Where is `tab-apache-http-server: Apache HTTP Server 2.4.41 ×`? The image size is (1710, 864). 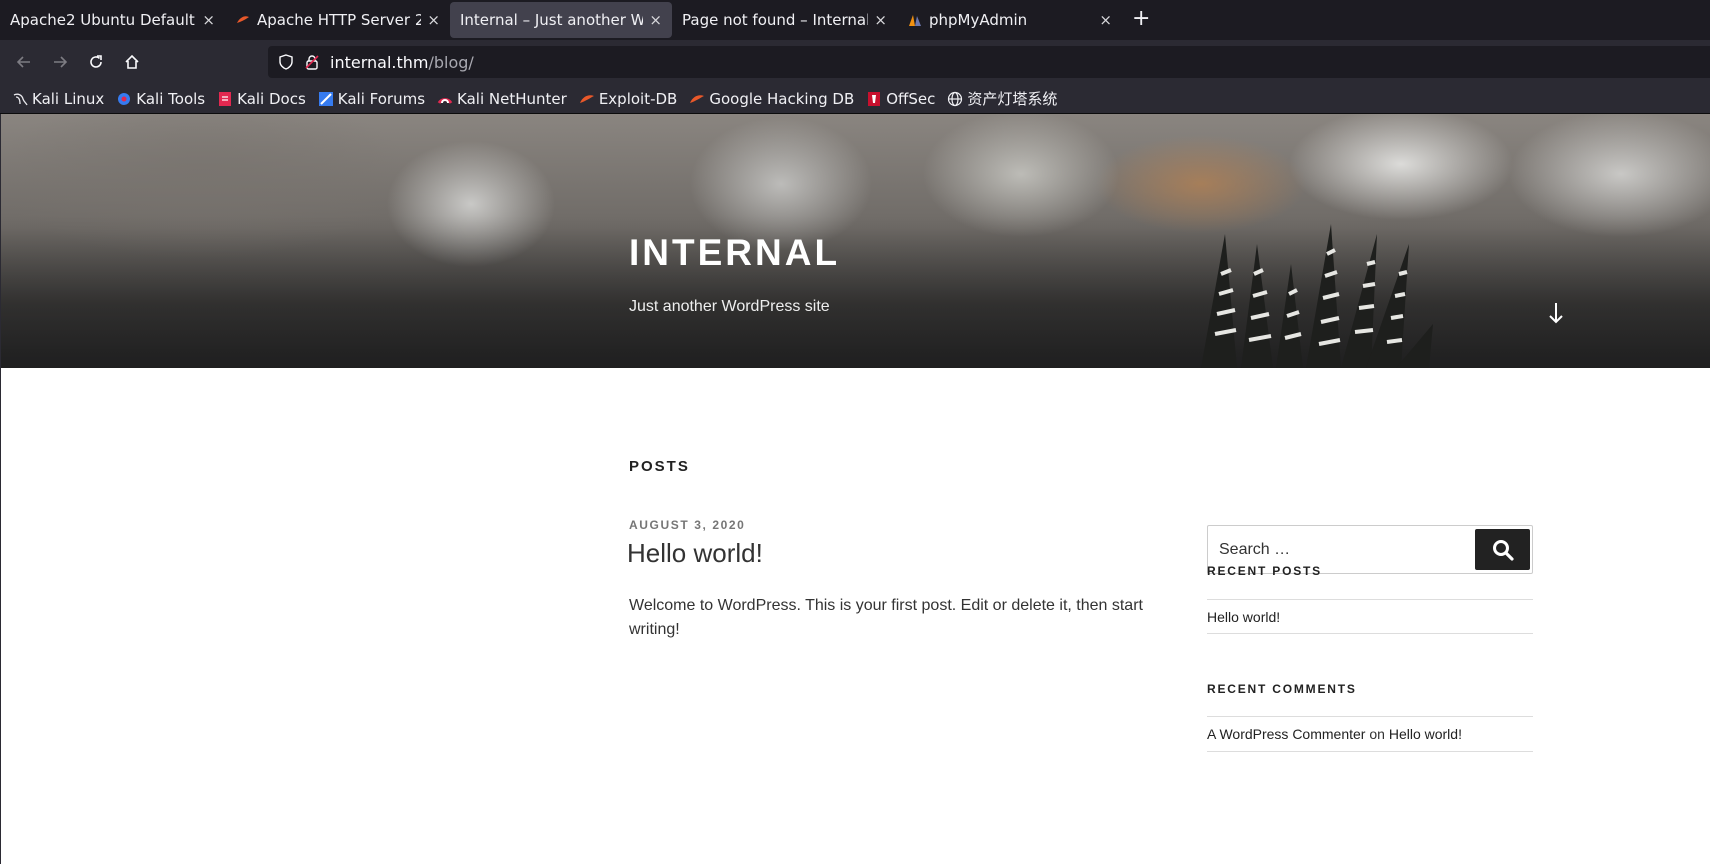
tab-apache-http-server: Apache HTTP Server 2.4.41 × is located at coordinates (337, 20).